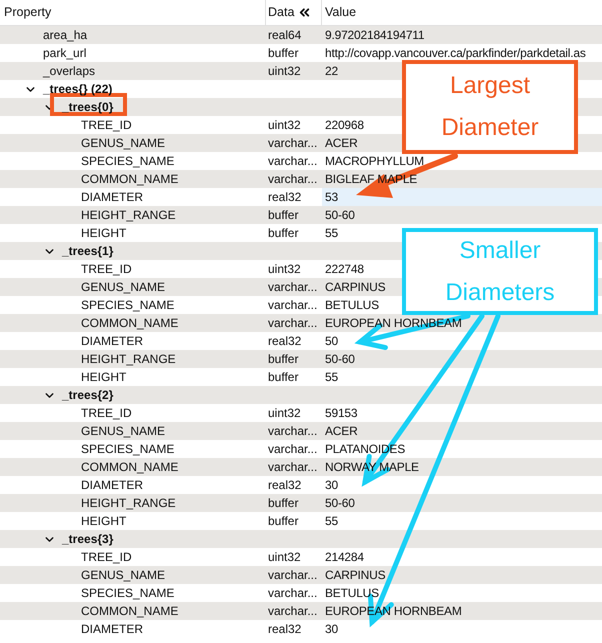 The image size is (602, 643). I want to click on property-value: 214284, so click(344, 557).